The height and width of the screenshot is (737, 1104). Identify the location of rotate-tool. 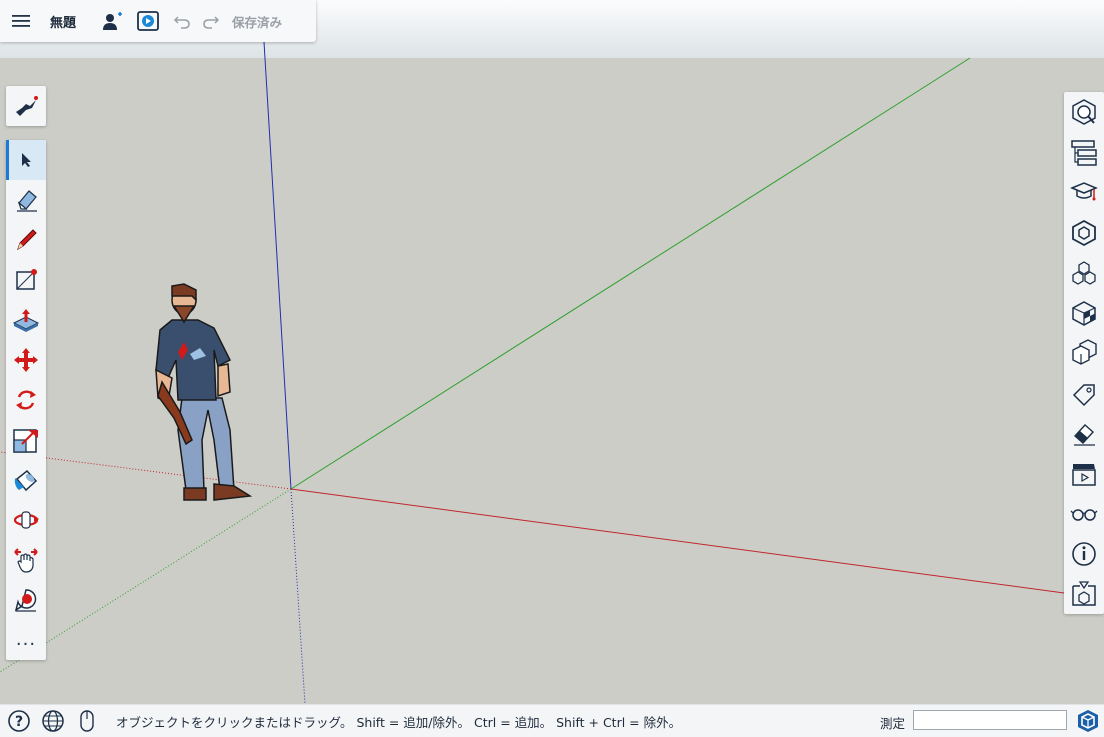
(26, 400).